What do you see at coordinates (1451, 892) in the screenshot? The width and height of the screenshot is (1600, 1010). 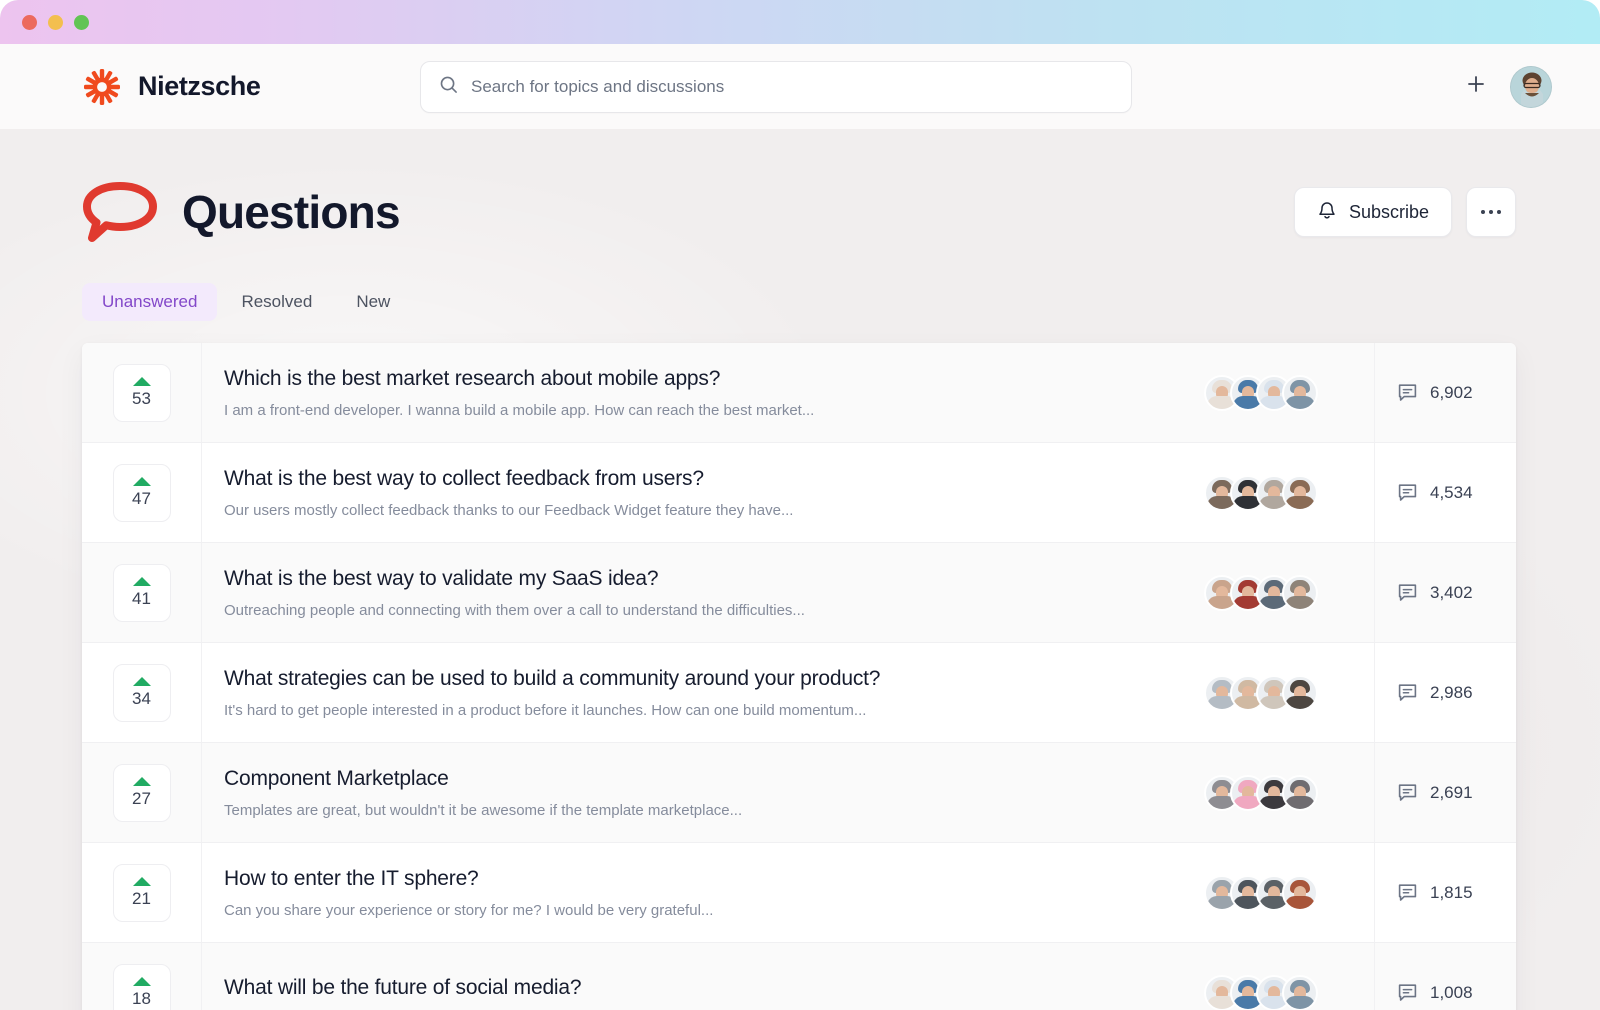 I see `comment-count: 1,815` at bounding box center [1451, 892].